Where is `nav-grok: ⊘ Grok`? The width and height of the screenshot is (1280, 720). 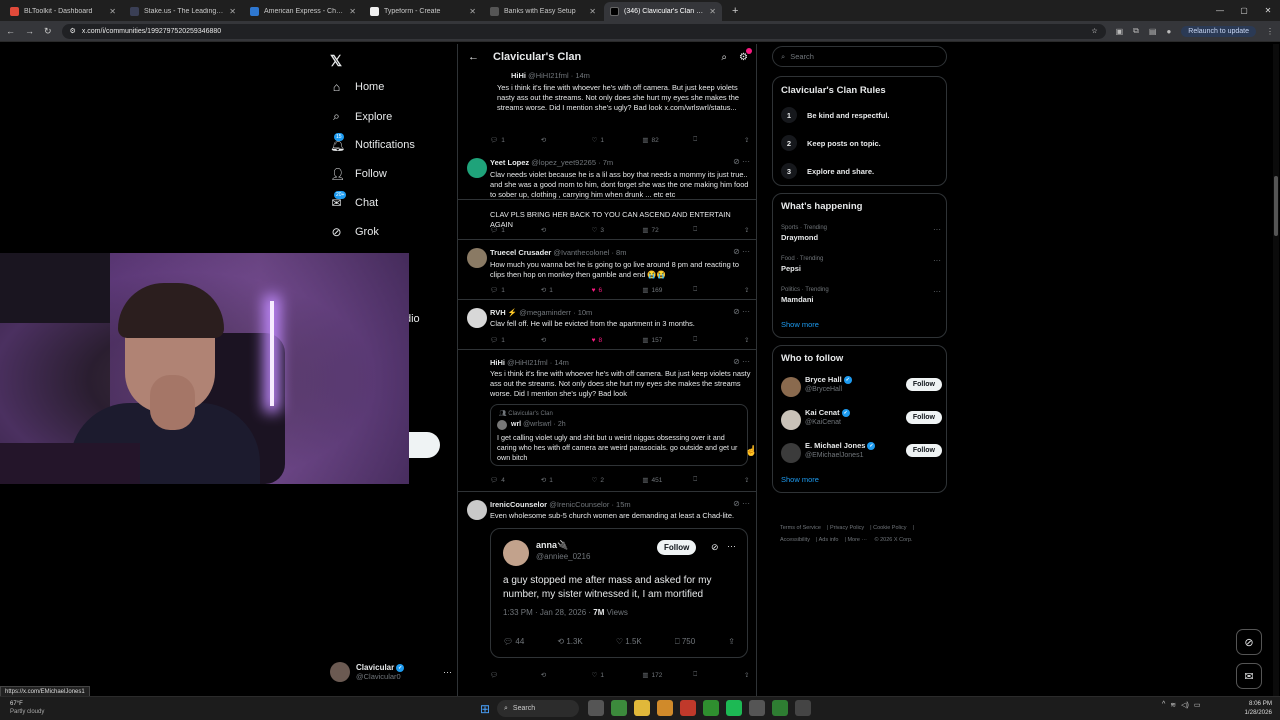 nav-grok: ⊘ Grok is located at coordinates (354, 232).